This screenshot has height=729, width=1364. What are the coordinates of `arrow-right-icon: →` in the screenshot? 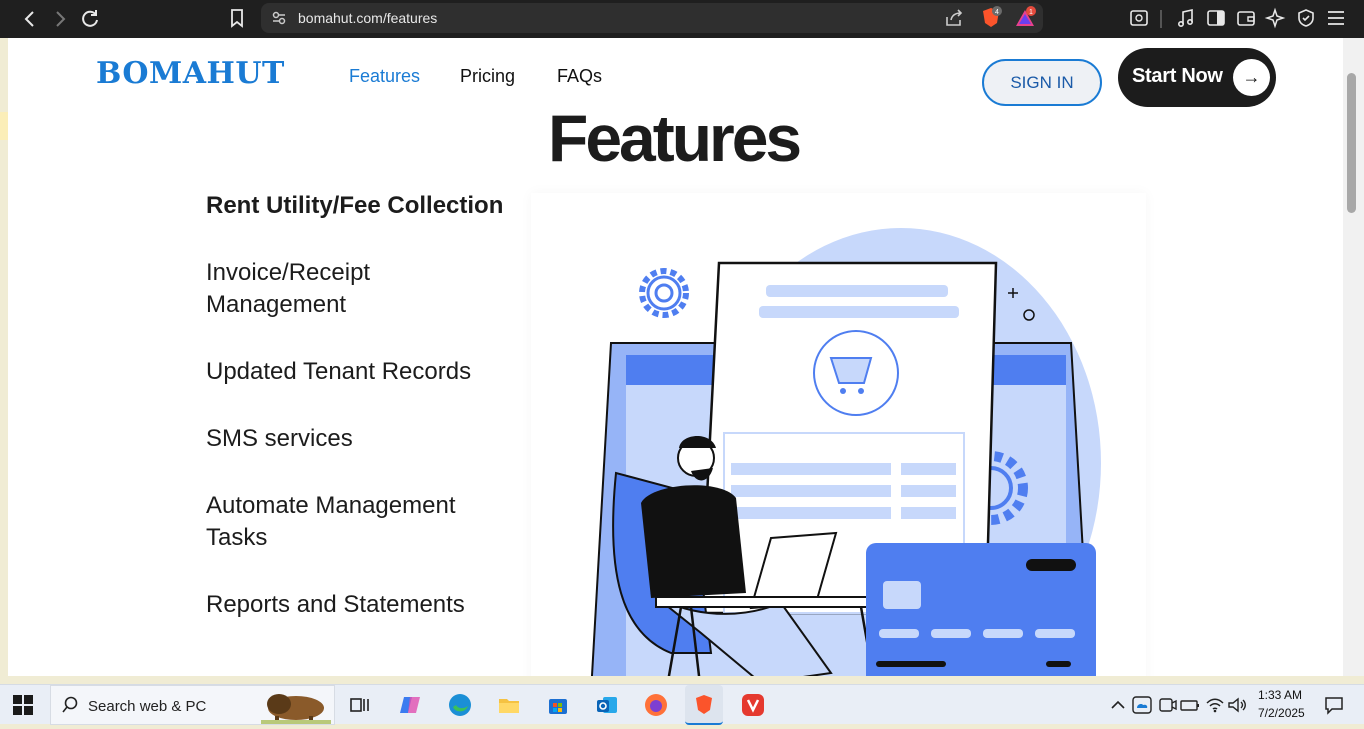 It's located at (1251, 77).